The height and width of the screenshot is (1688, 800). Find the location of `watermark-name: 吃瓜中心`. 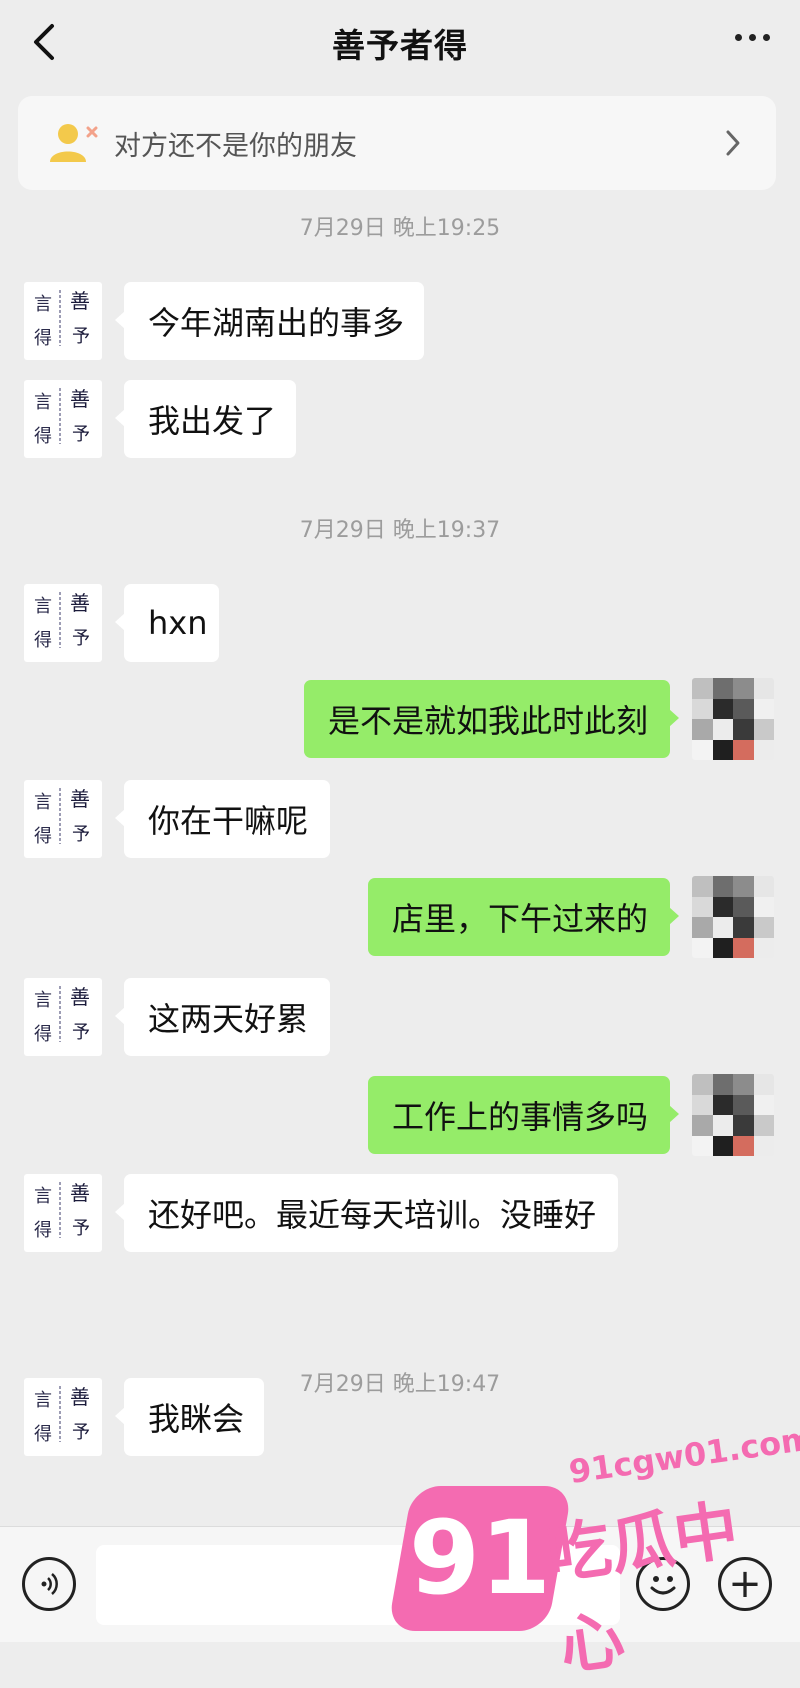

watermark-name: 吃瓜中心 is located at coordinates (642, 1589).